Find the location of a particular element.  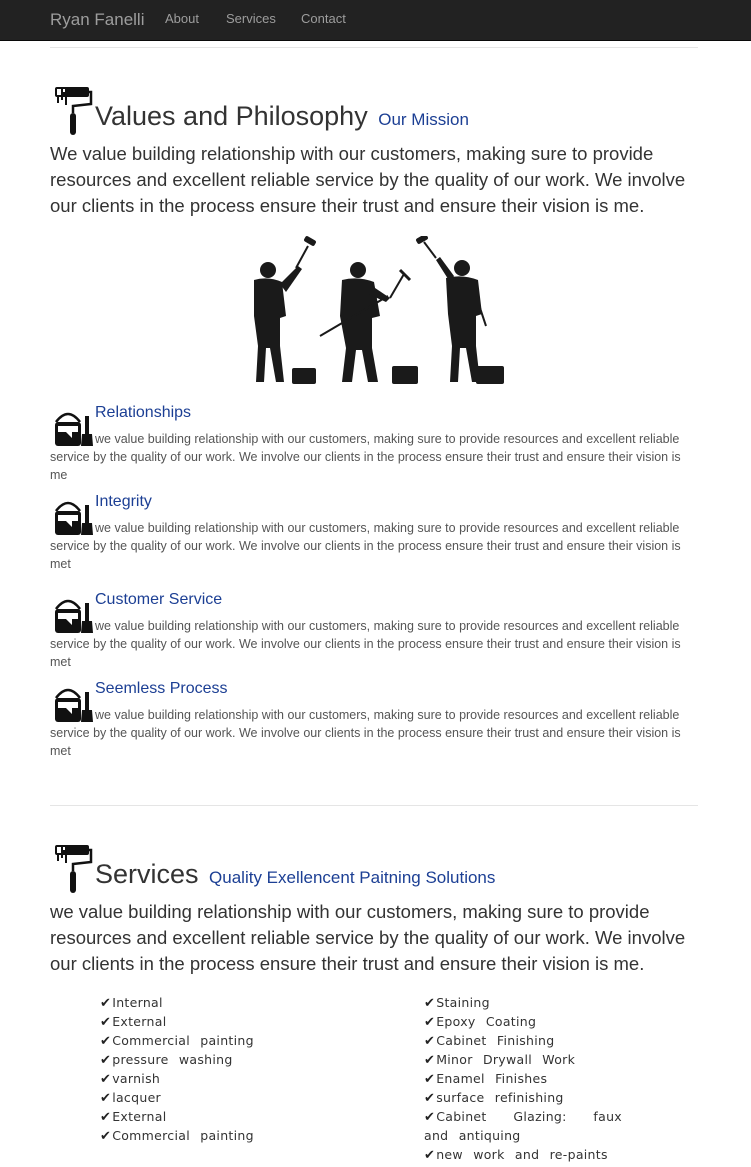

nav-link-services: Services is located at coordinates (251, 18).